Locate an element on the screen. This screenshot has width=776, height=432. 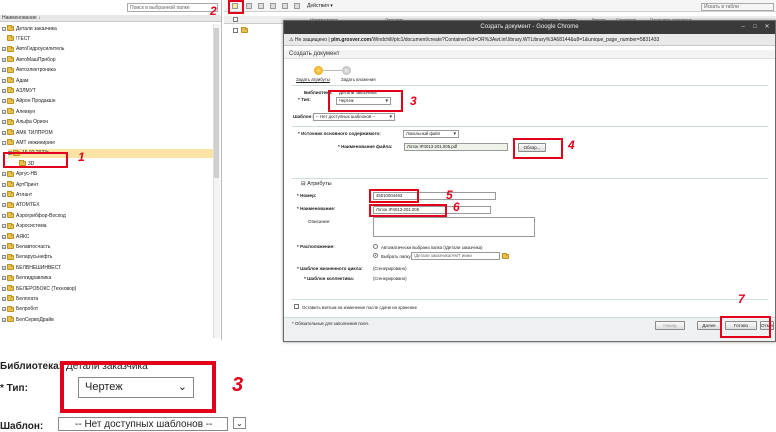
paste-icon is located at coordinates (285, 6).